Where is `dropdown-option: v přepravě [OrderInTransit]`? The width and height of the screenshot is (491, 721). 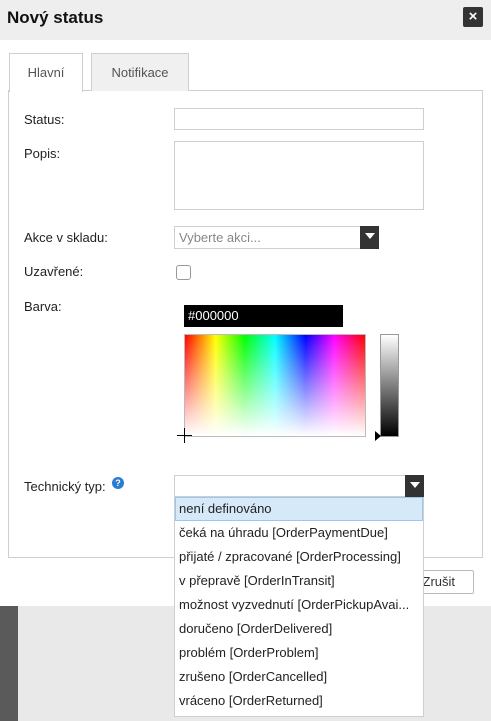
dropdown-option: v přepravě [OrderInTransit] is located at coordinates (299, 581).